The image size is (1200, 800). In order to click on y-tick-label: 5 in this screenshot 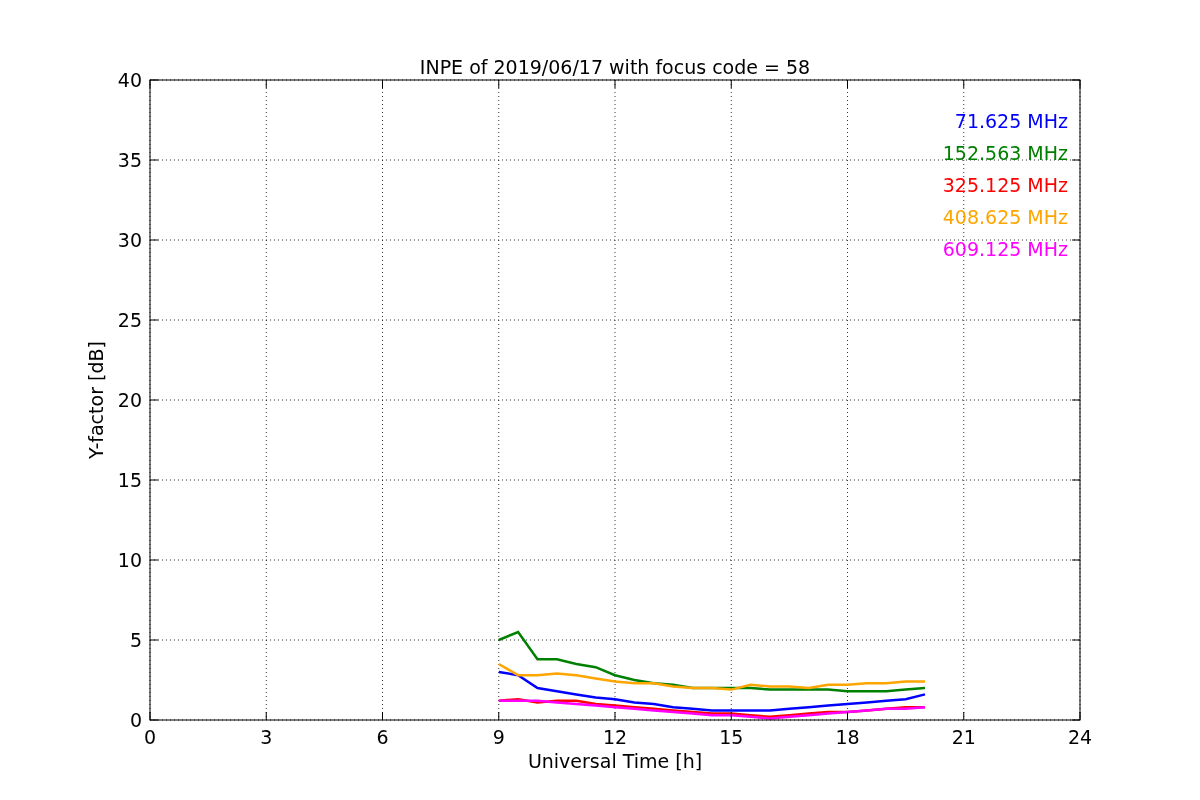, I will do `click(135, 640)`.